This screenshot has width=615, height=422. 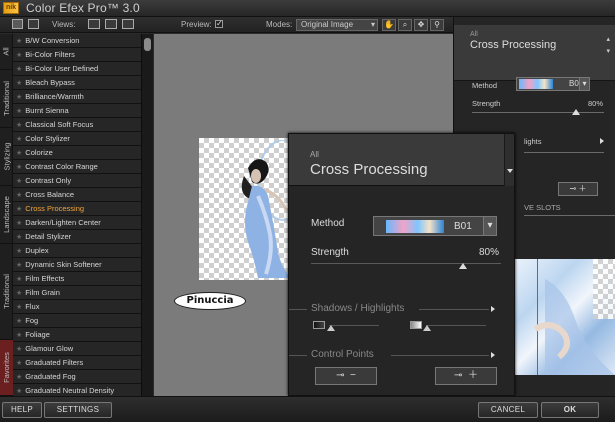 What do you see at coordinates (196, 24) in the screenshot?
I see `preview-label: Preview:` at bounding box center [196, 24].